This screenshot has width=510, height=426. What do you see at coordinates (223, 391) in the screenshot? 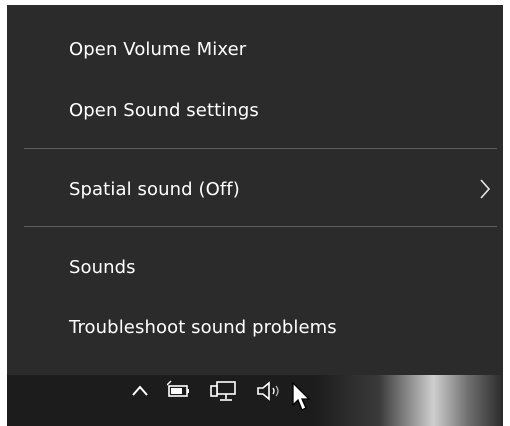
I see `network-icon` at bounding box center [223, 391].